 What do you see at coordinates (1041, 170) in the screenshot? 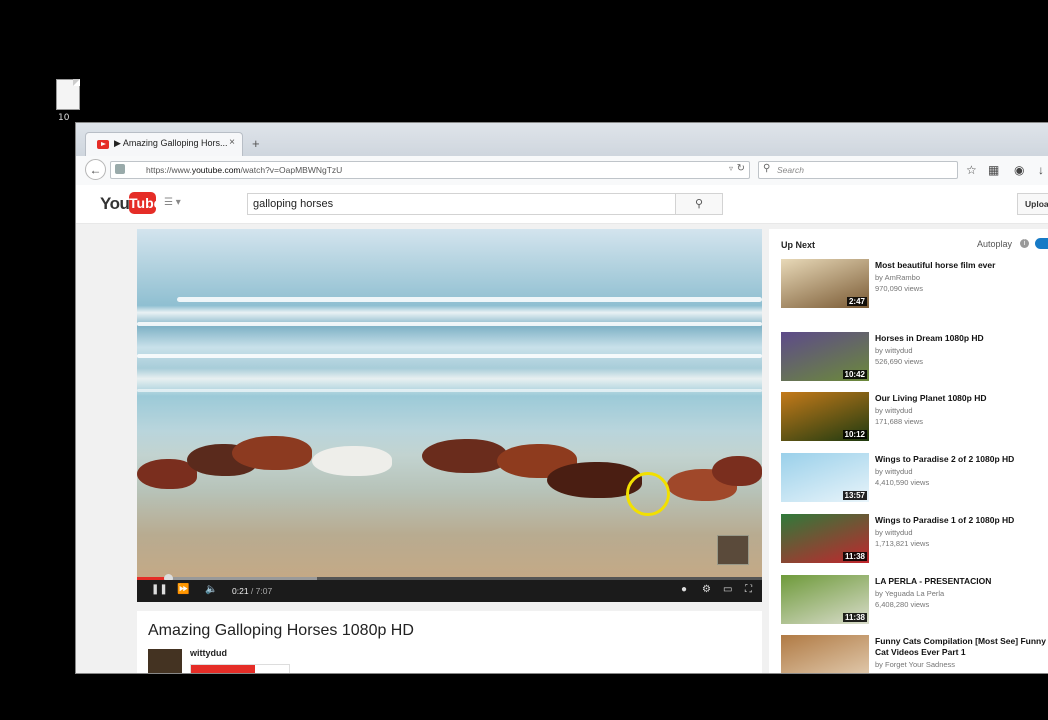
I see `download-icon: ↓` at bounding box center [1041, 170].